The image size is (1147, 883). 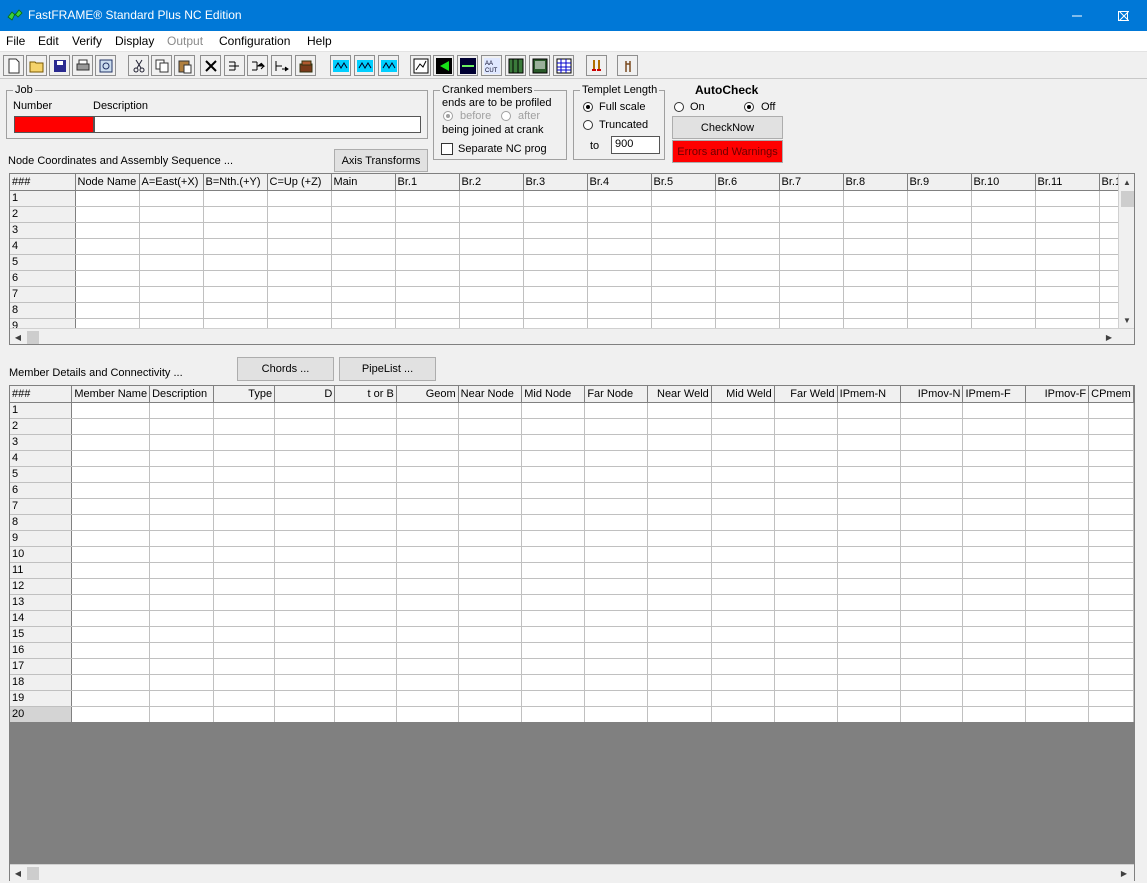 I want to click on node-grid-hscroll: ◀ ▶, so click(x=572, y=336).